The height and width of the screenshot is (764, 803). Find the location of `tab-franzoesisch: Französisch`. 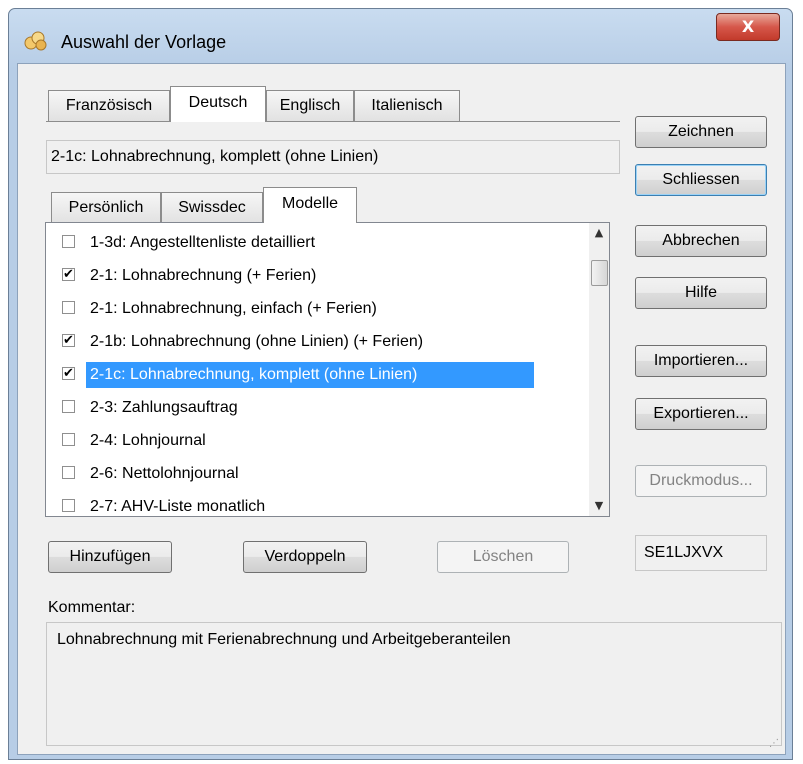

tab-franzoesisch: Französisch is located at coordinates (109, 106).